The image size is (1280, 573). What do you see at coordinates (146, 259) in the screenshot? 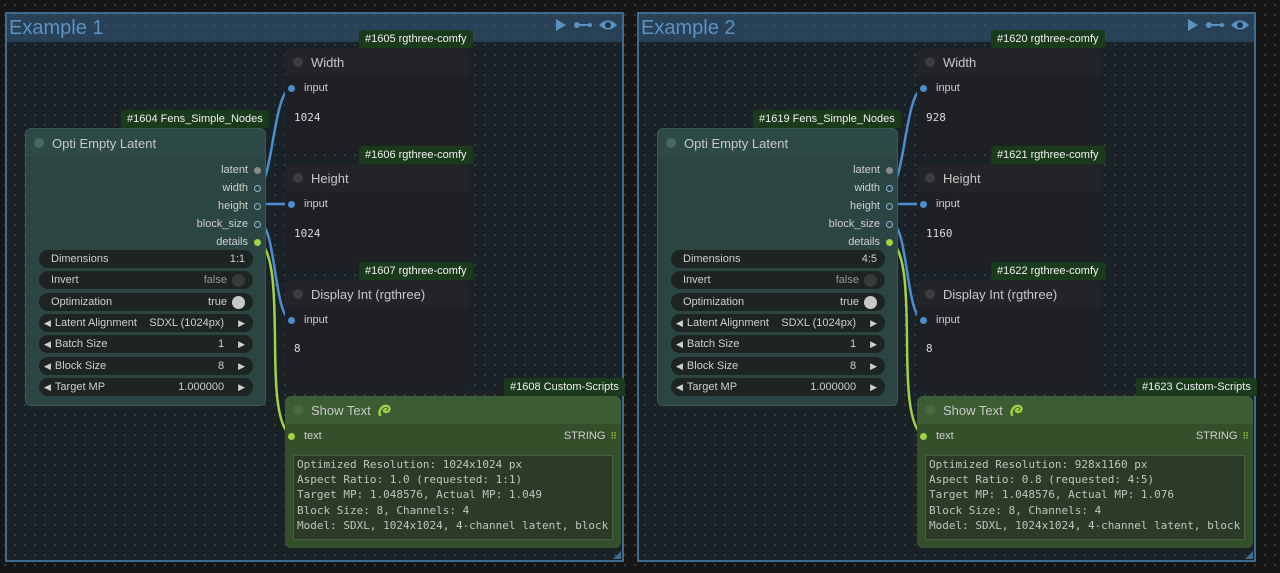
I see `dimensions-combo: Dimensions 1:1` at bounding box center [146, 259].